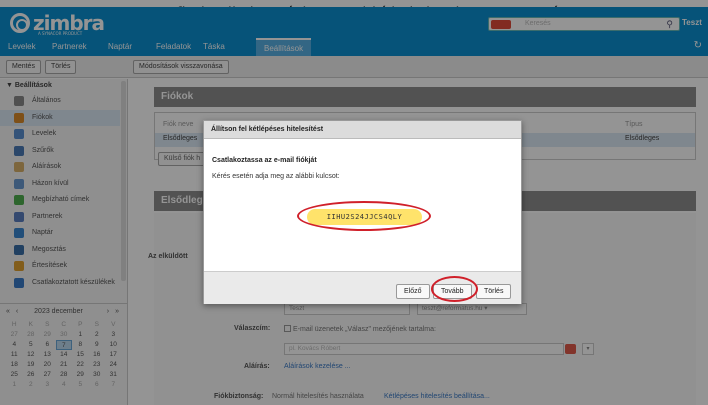 The height and width of the screenshot is (405, 708). I want to click on dialog-heading: Csatlakoztassa az e-mail fiókját, so click(264, 160).